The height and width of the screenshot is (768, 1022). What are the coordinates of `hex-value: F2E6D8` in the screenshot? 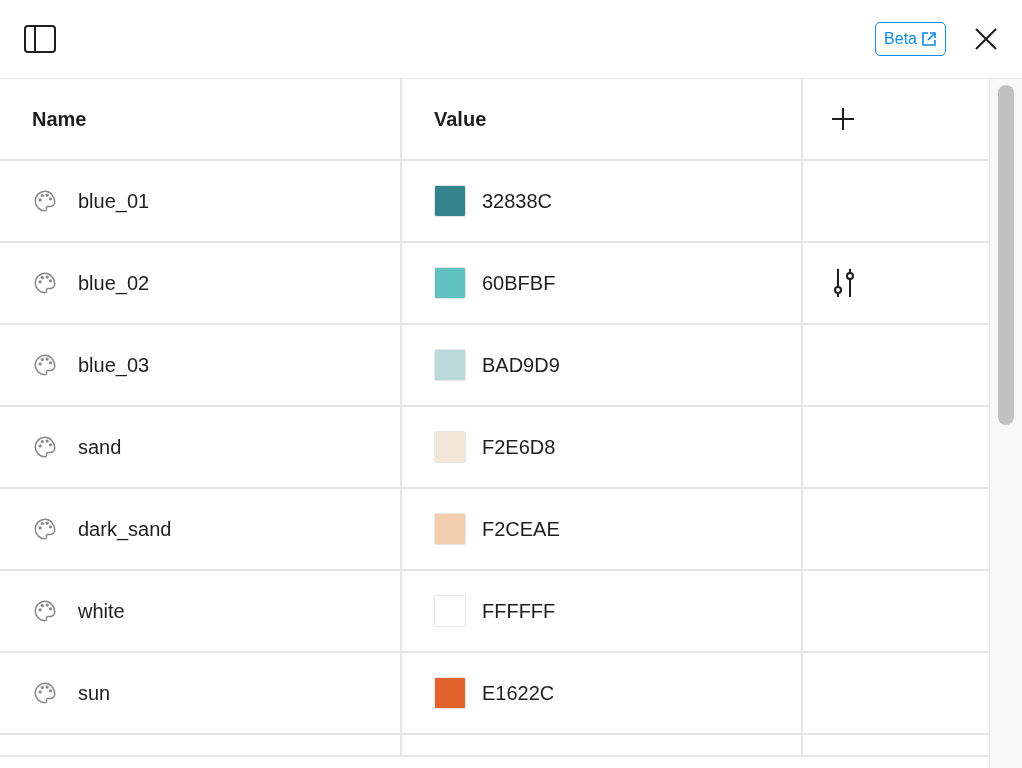 It's located at (519, 447).